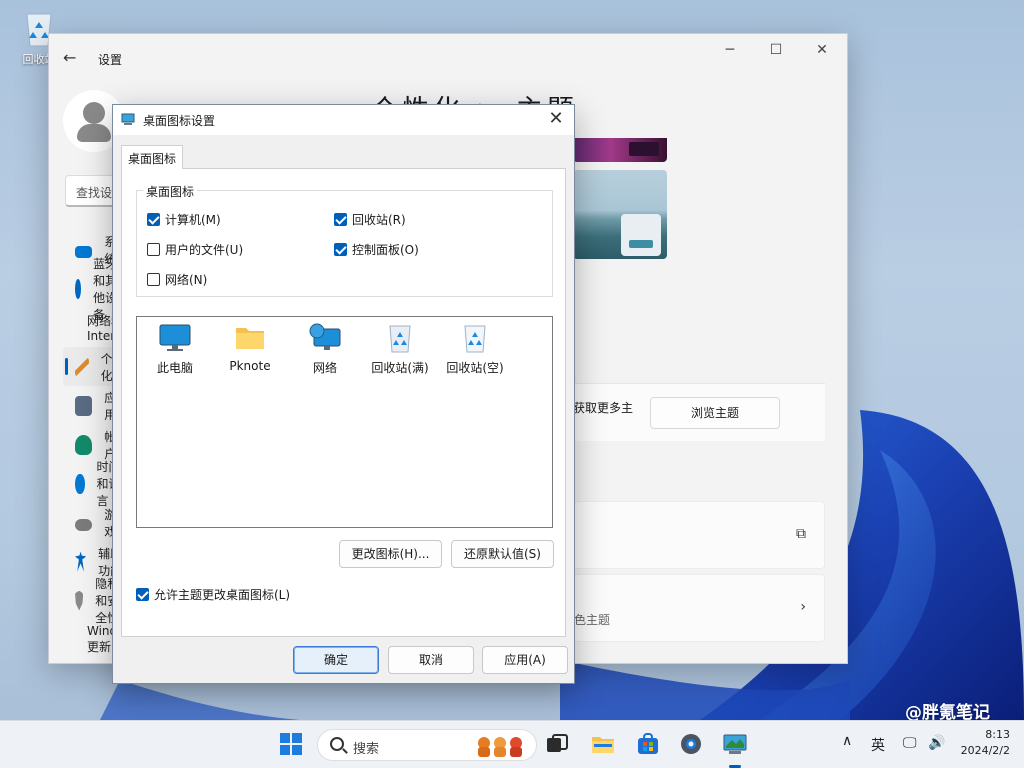  Describe the element at coordinates (431, 660) in the screenshot. I see `cancel-button: 取消` at that location.